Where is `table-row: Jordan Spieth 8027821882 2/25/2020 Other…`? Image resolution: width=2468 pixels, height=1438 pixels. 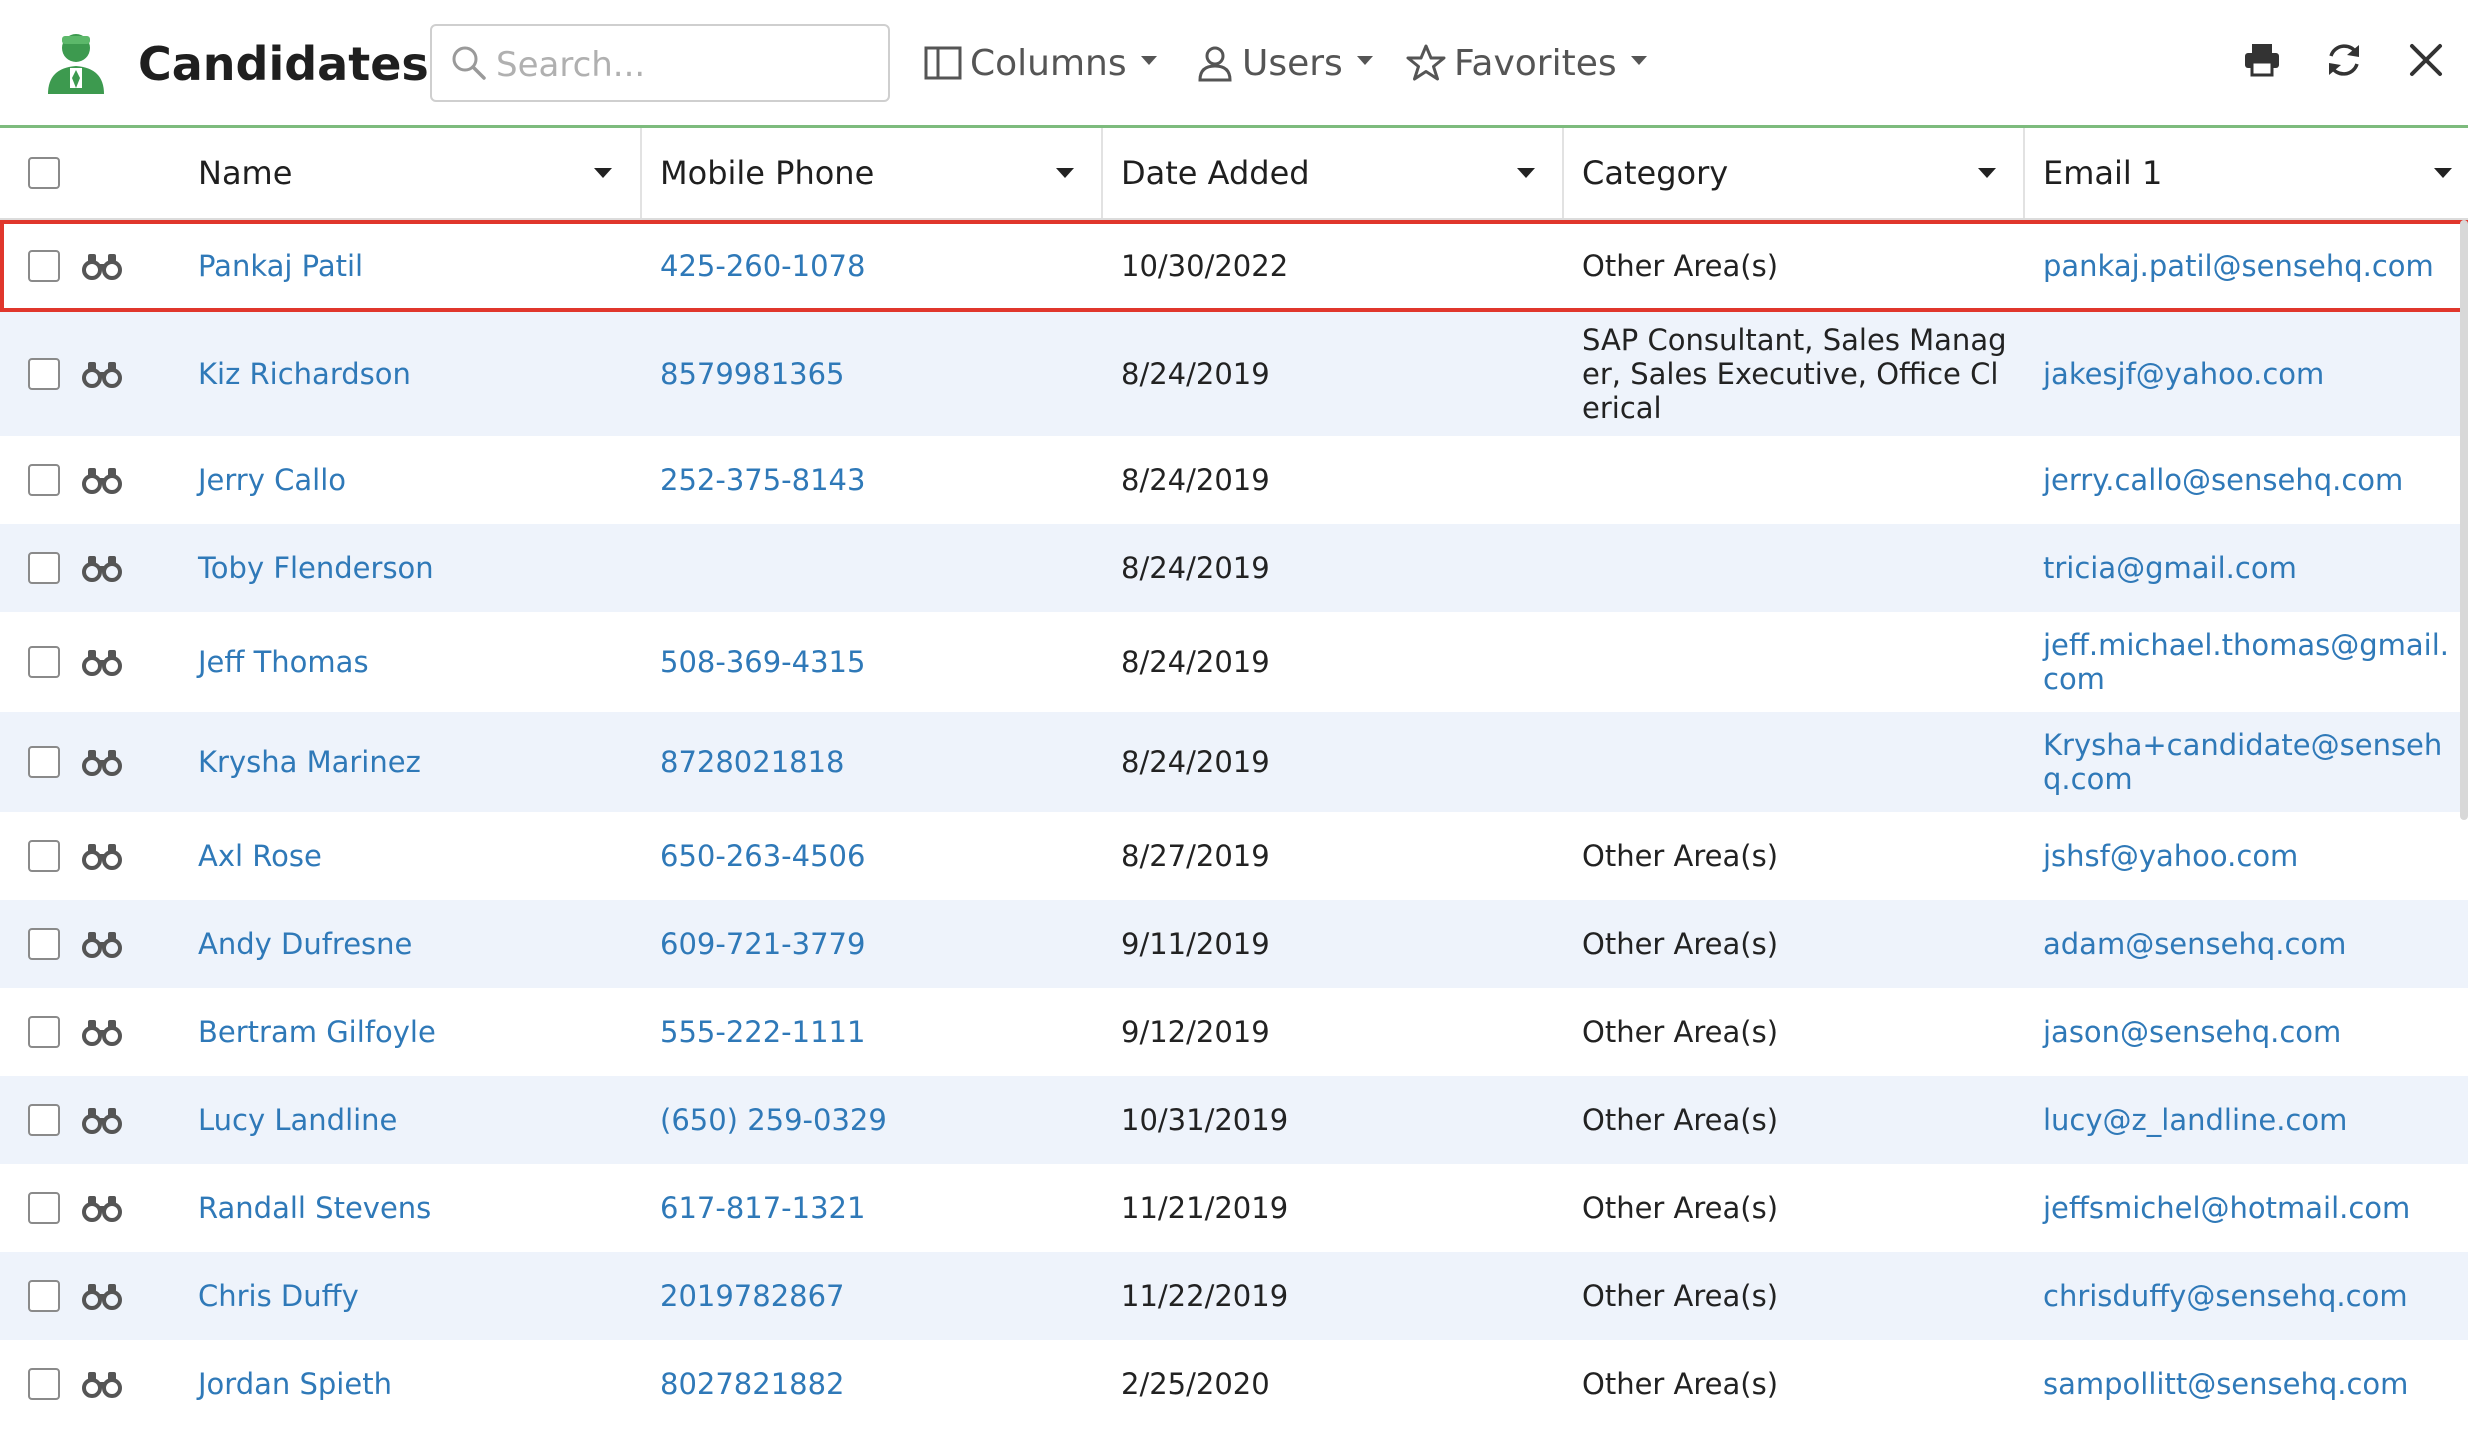 table-row: Jordan Spieth 8027821882 2/25/2020 Other… is located at coordinates (1234, 1384).